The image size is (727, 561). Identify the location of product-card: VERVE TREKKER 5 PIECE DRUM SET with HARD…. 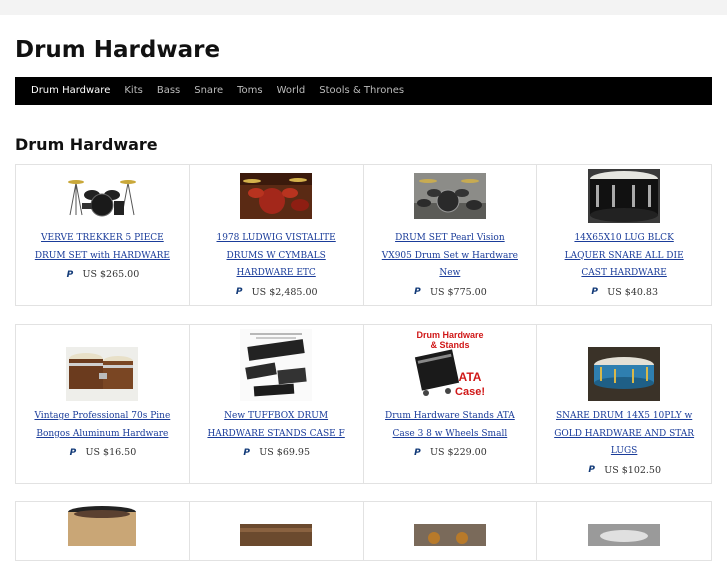
(103, 235).